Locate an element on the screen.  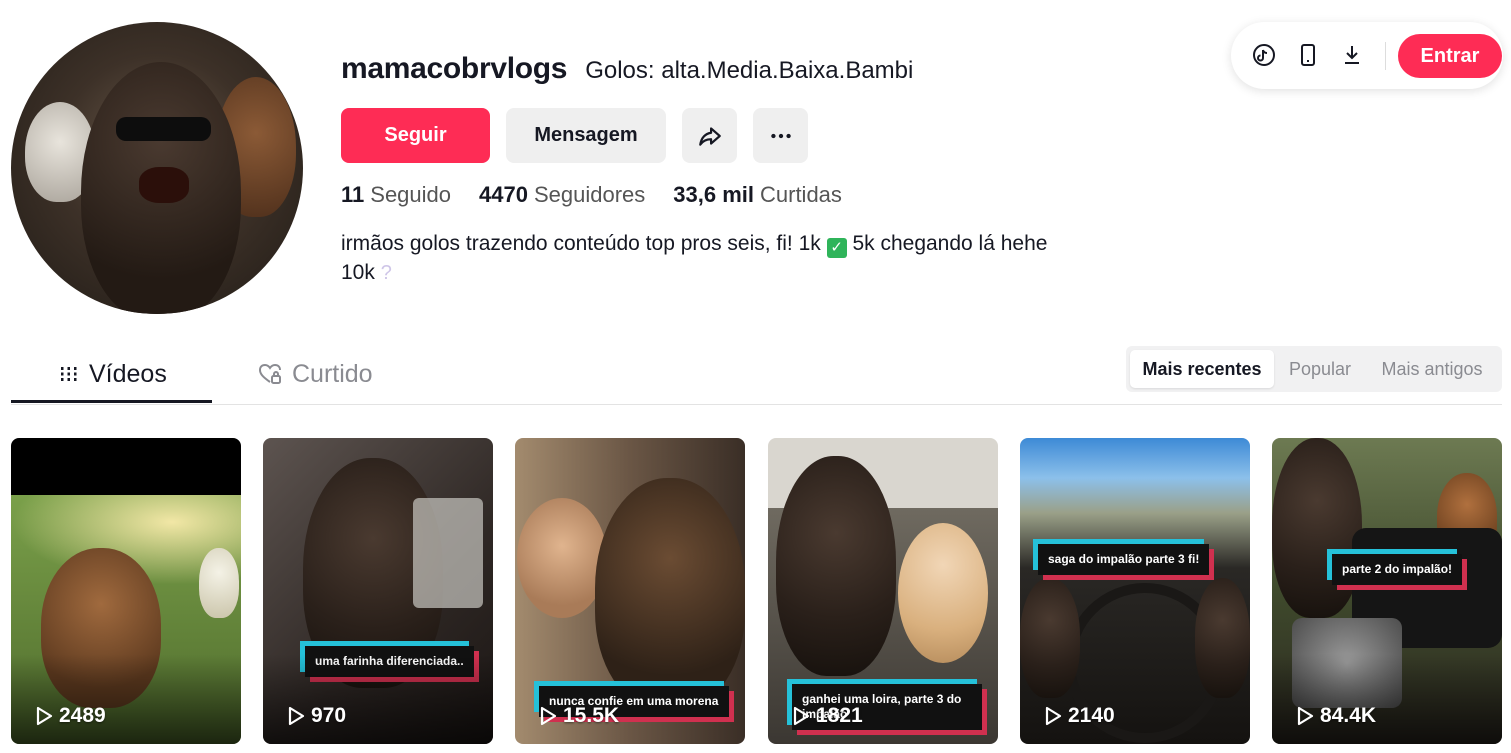
grid-icon is located at coordinates (69, 374).